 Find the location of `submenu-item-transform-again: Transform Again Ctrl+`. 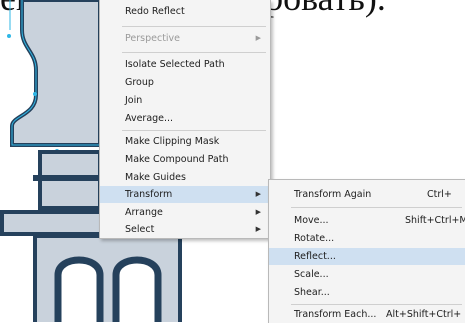

submenu-item-transform-again: Transform Again Ctrl+ is located at coordinates (367, 194).